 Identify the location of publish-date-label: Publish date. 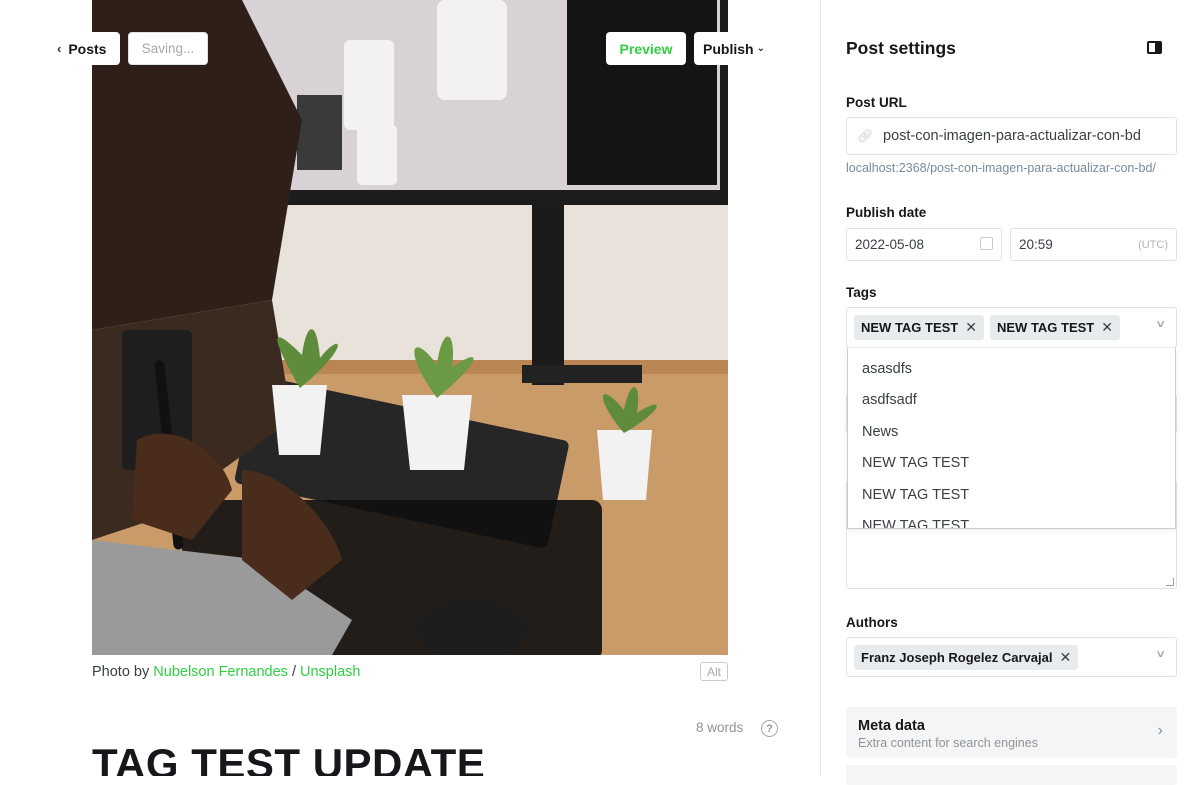
(886, 212).